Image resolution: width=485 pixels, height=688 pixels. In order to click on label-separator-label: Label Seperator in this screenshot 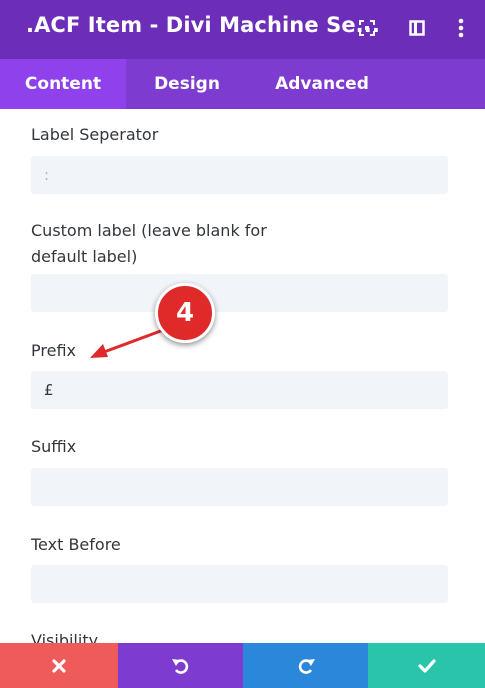, I will do `click(95, 134)`.